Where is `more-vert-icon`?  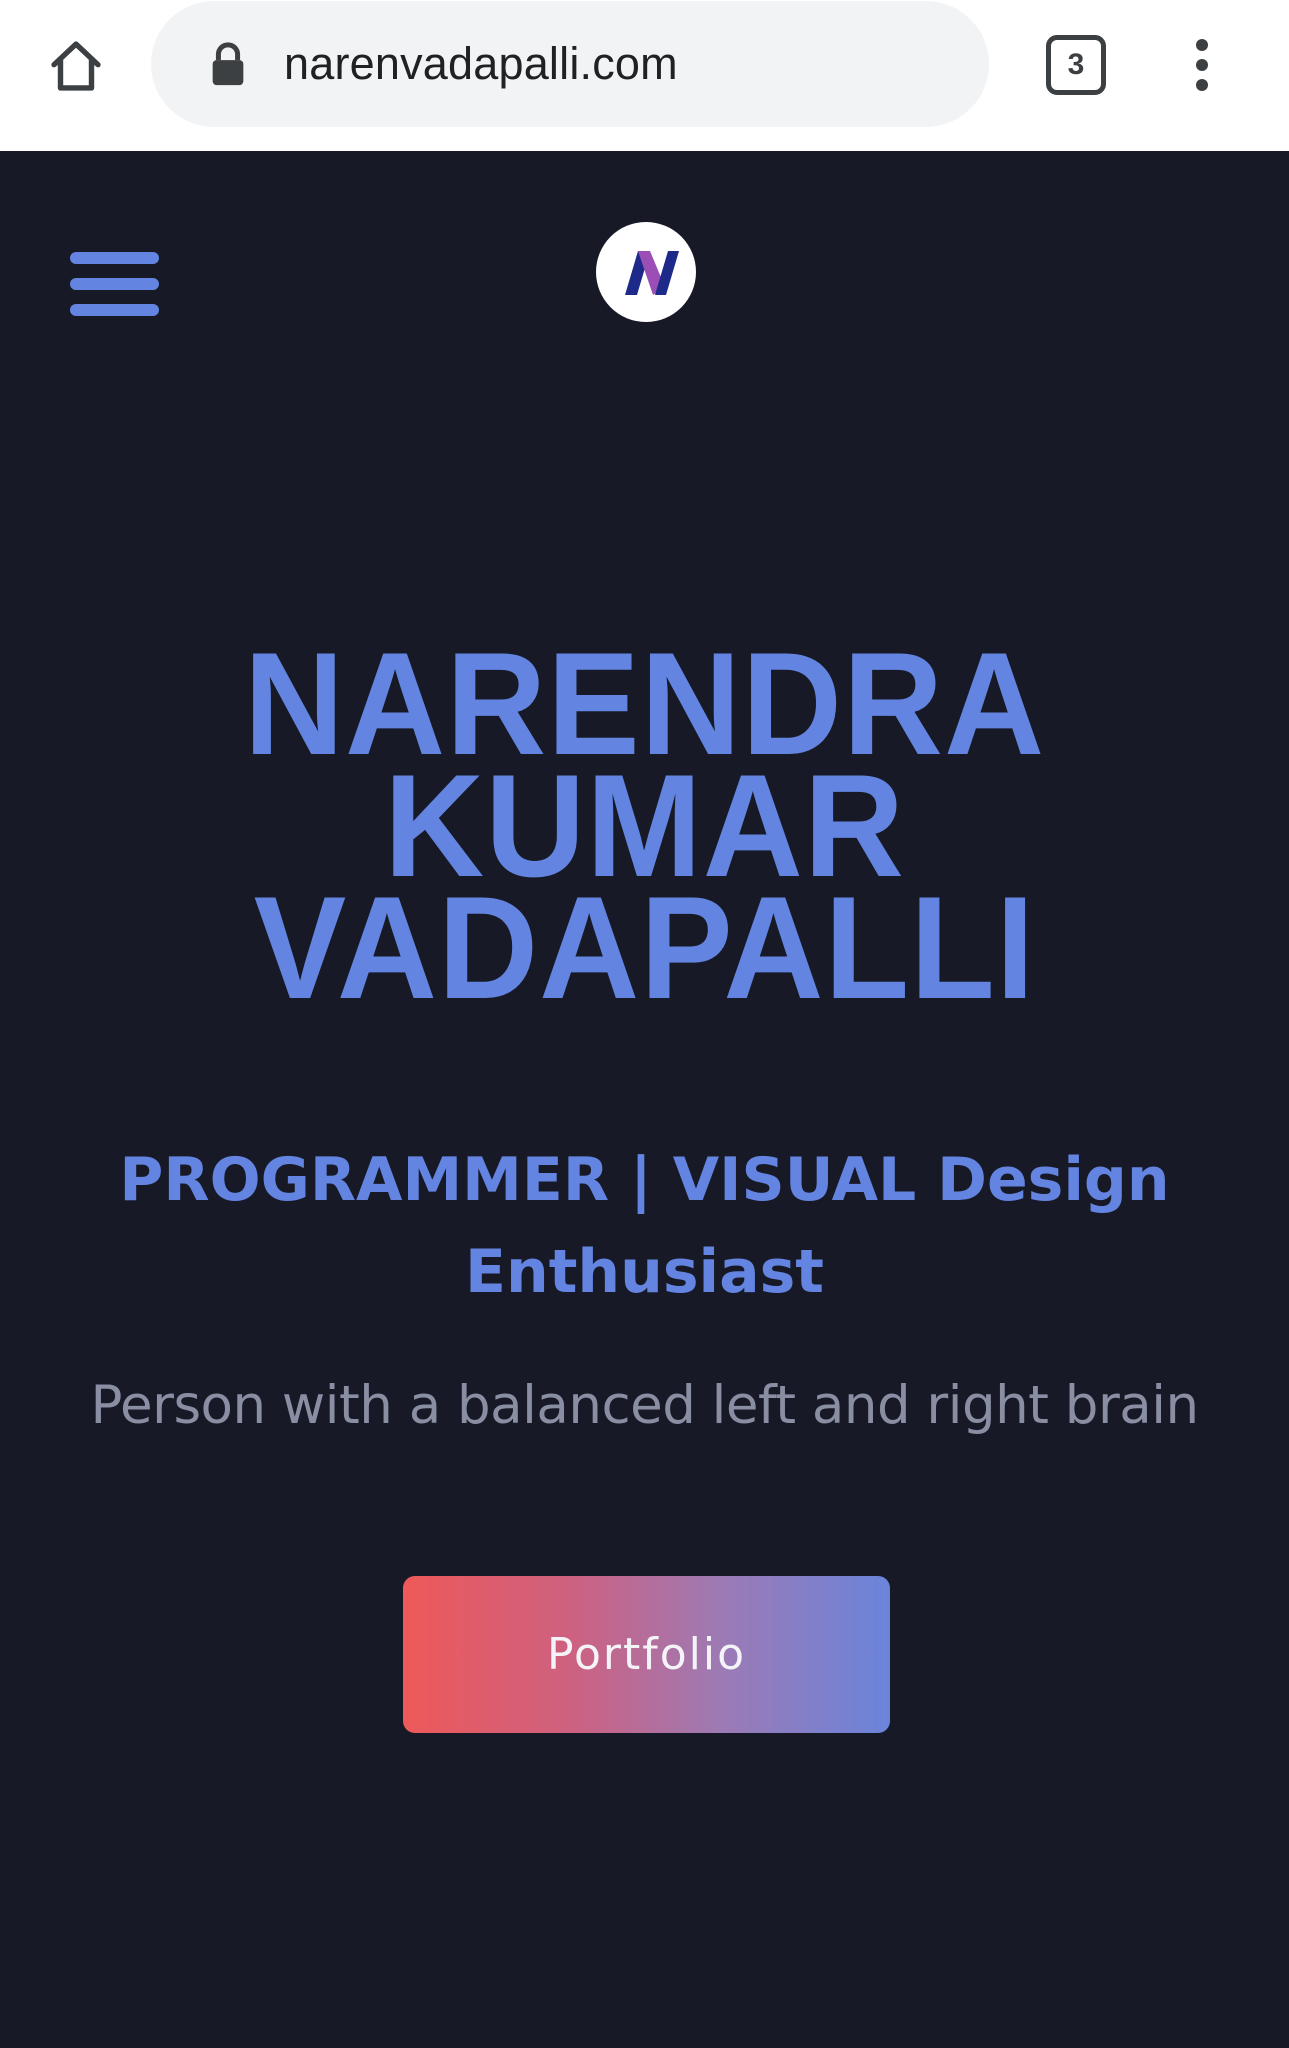 more-vert-icon is located at coordinates (1202, 65).